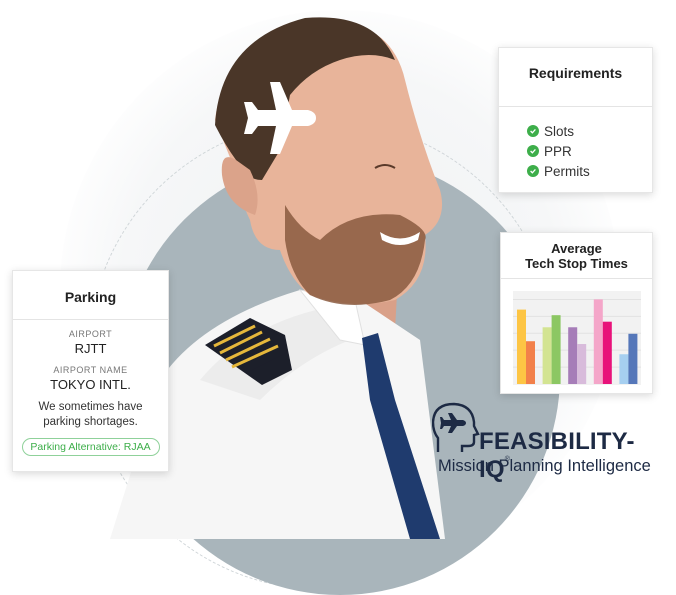 This screenshot has width=676, height=595. I want to click on airport-label: AIRPORT, so click(90, 334).